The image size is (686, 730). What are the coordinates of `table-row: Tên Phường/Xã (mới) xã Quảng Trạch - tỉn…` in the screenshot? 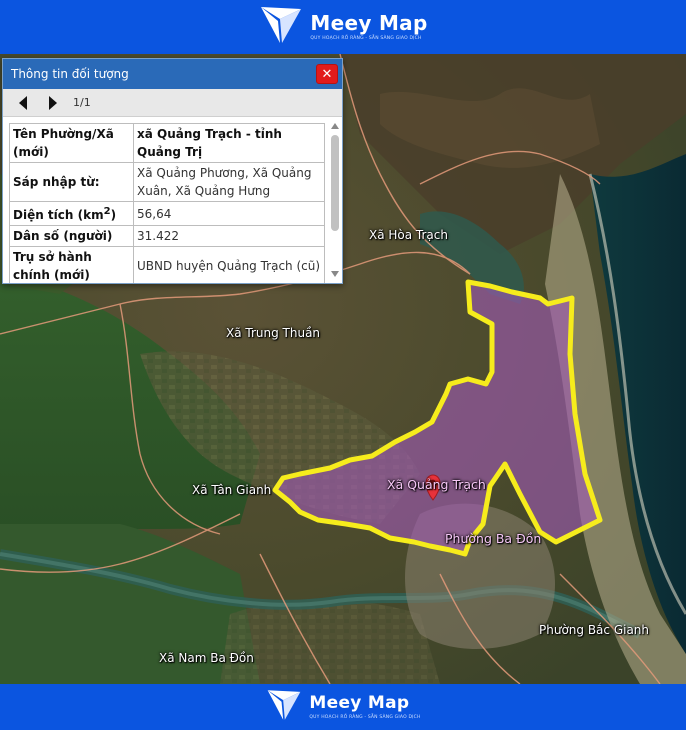 It's located at (167, 143).